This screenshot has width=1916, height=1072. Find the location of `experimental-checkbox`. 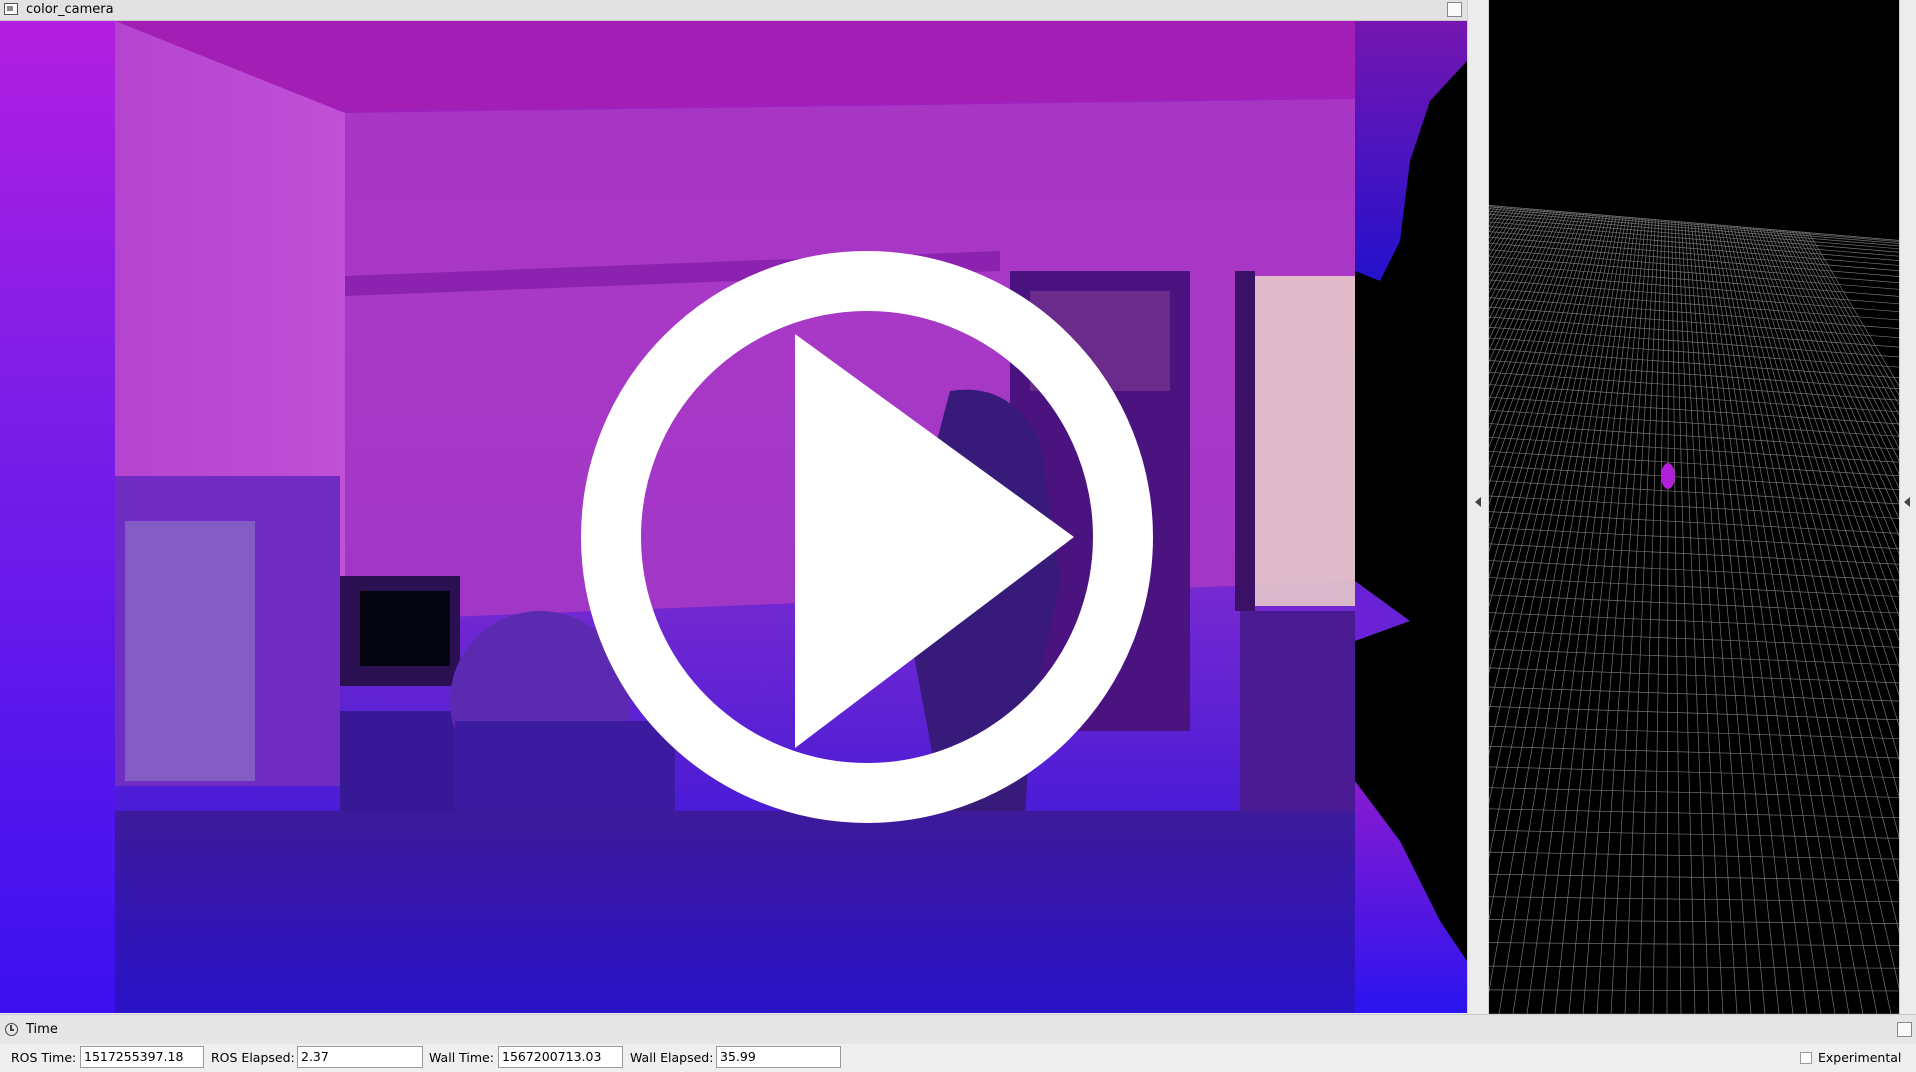

experimental-checkbox is located at coordinates (1806, 1058).